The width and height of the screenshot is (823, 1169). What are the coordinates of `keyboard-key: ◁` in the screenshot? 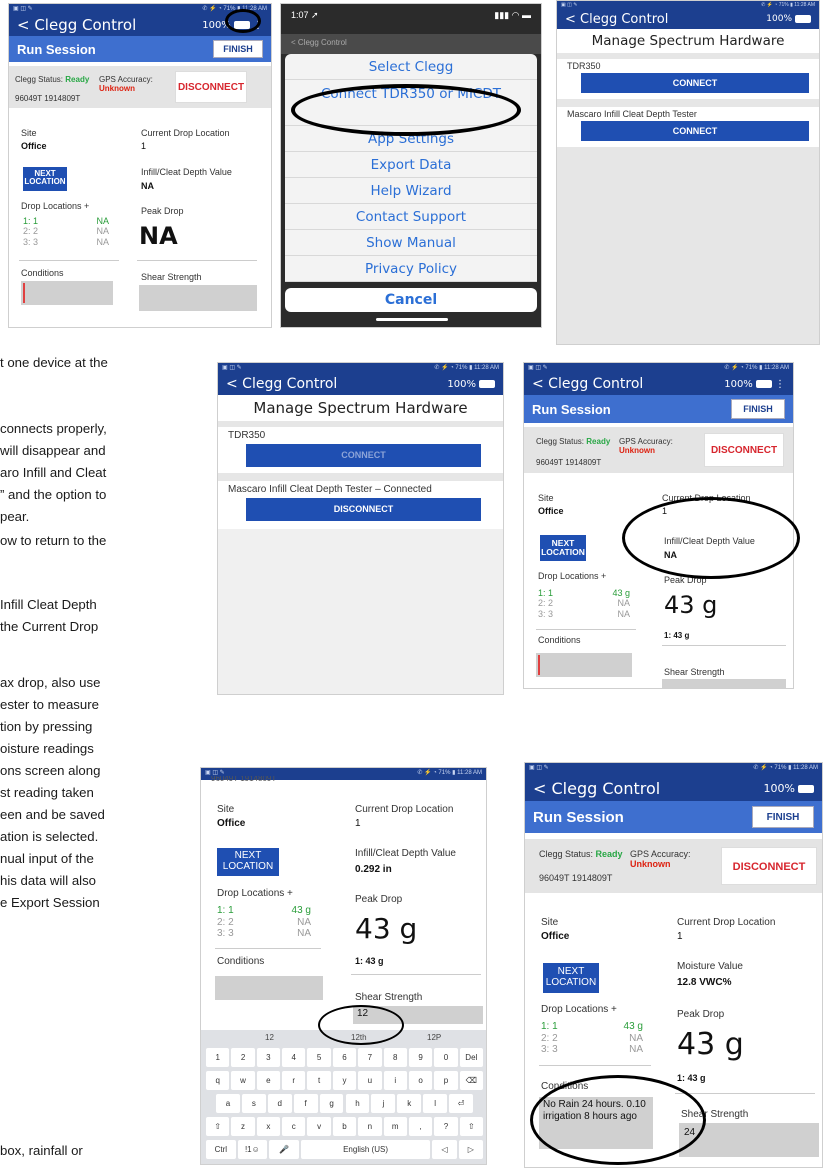 It's located at (444, 1149).